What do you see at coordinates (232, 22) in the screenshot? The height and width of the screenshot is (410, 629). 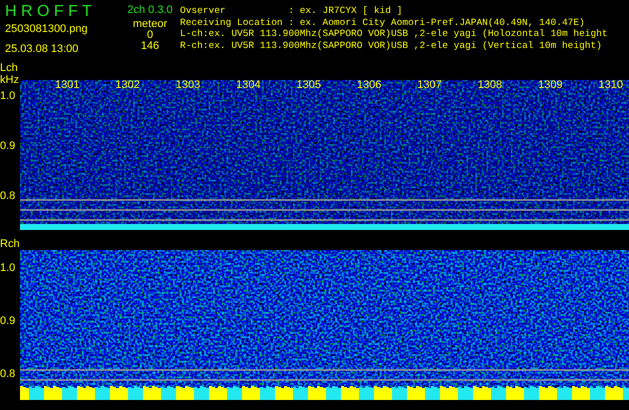 I see `info-label: Receiving Location` at bounding box center [232, 22].